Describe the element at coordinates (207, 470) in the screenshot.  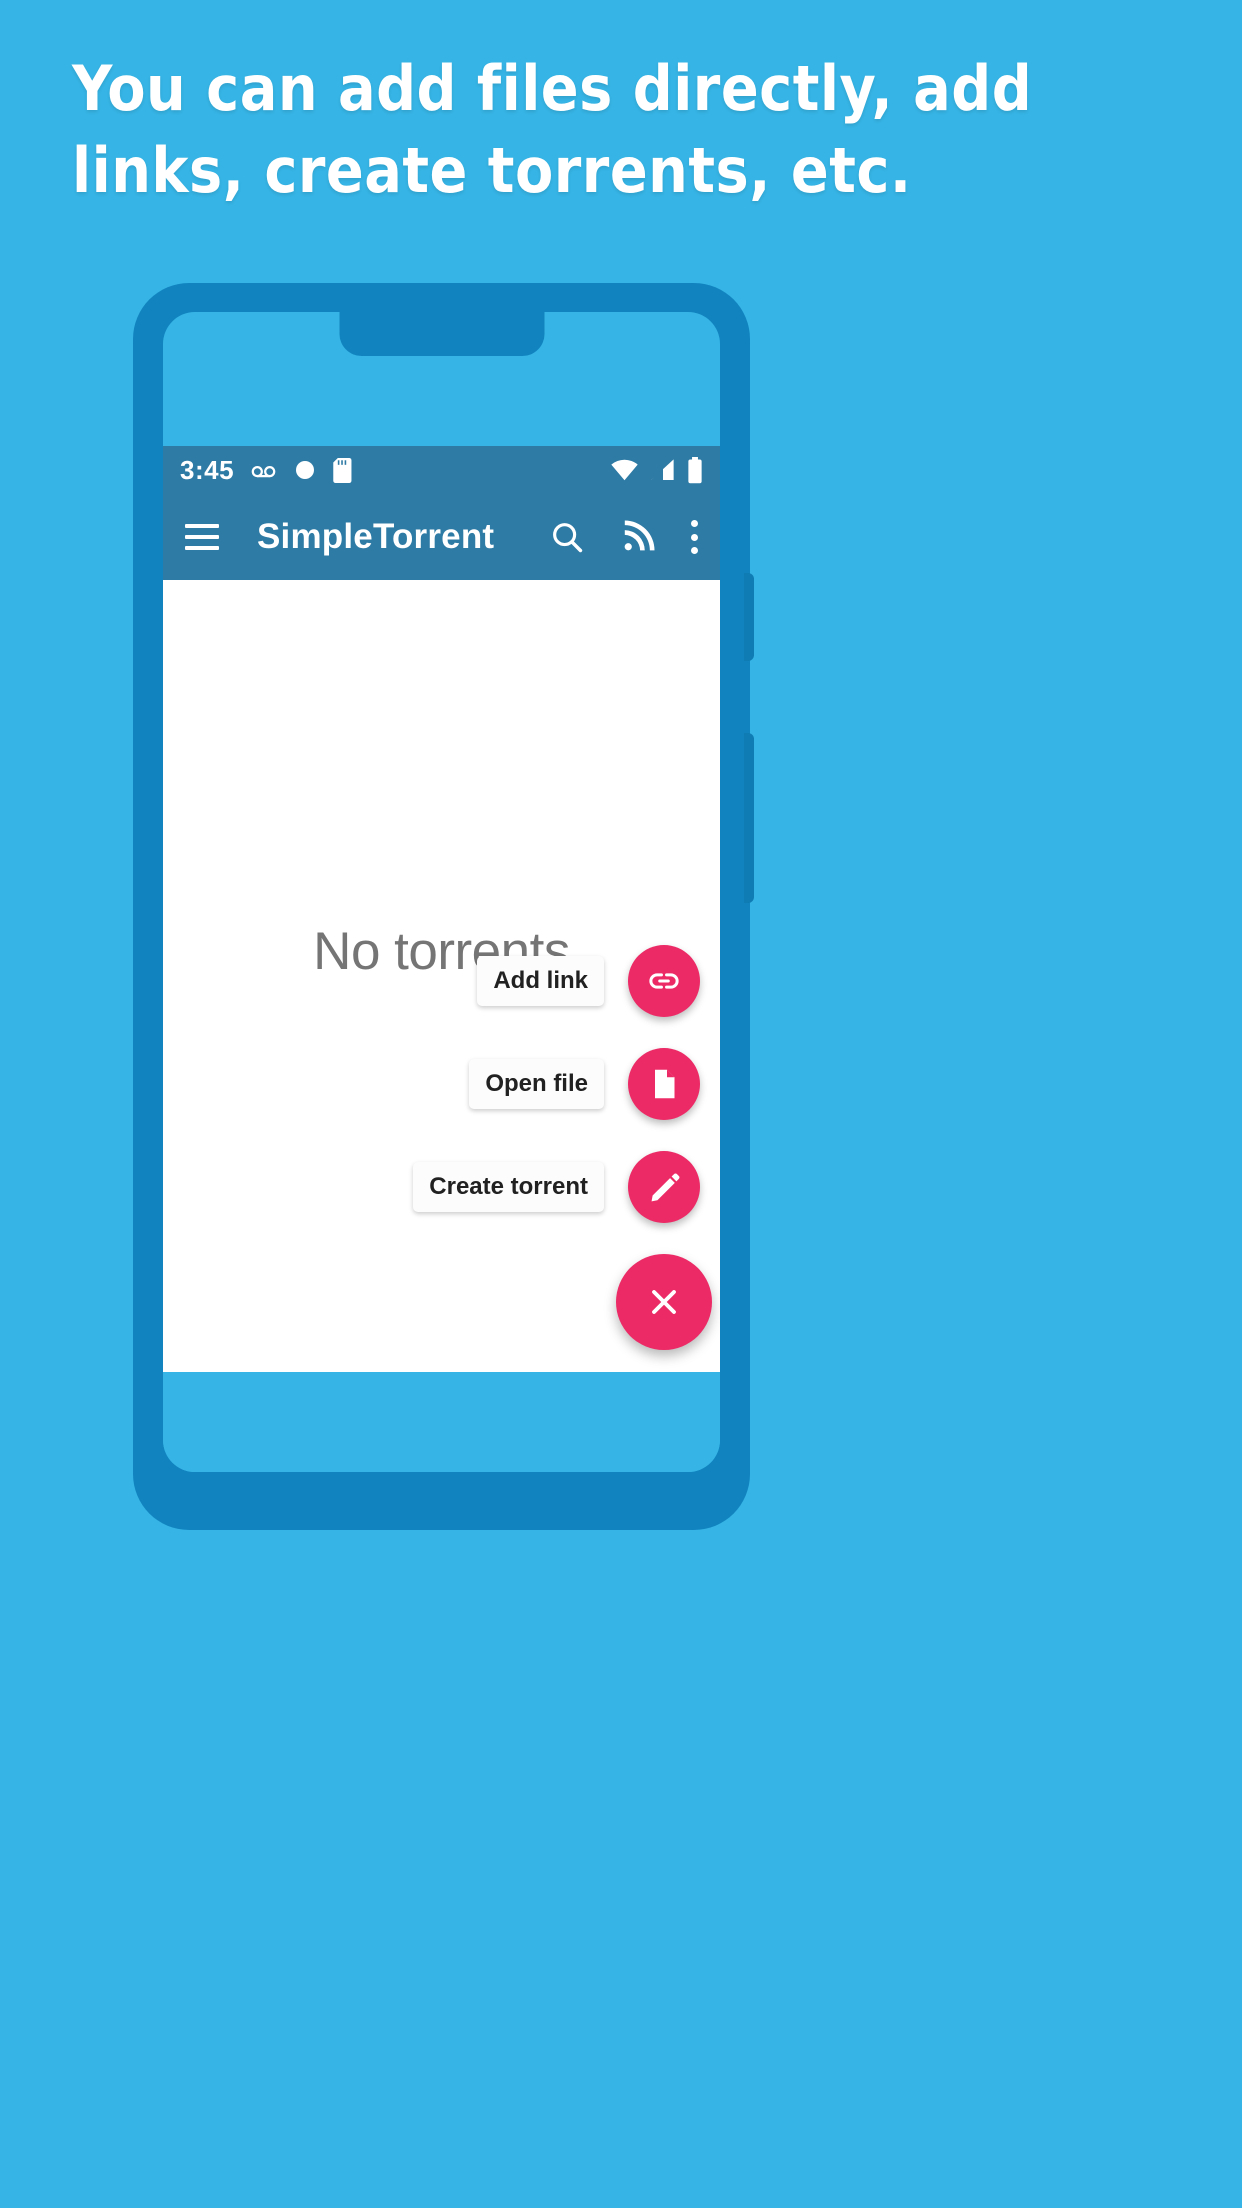
I see `status-bar-clock: 3:45` at that location.